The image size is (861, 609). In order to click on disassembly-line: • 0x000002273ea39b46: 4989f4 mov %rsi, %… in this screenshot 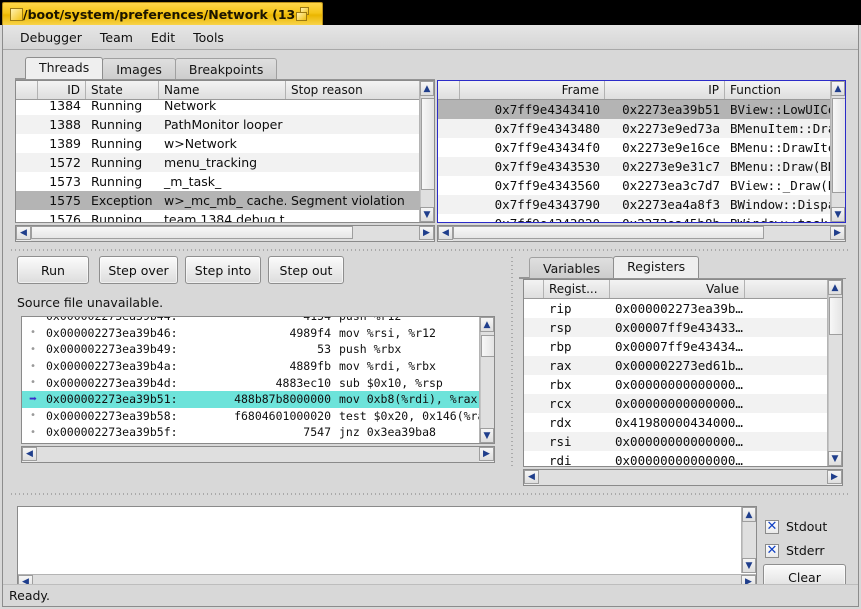, I will do `click(250, 333)`.